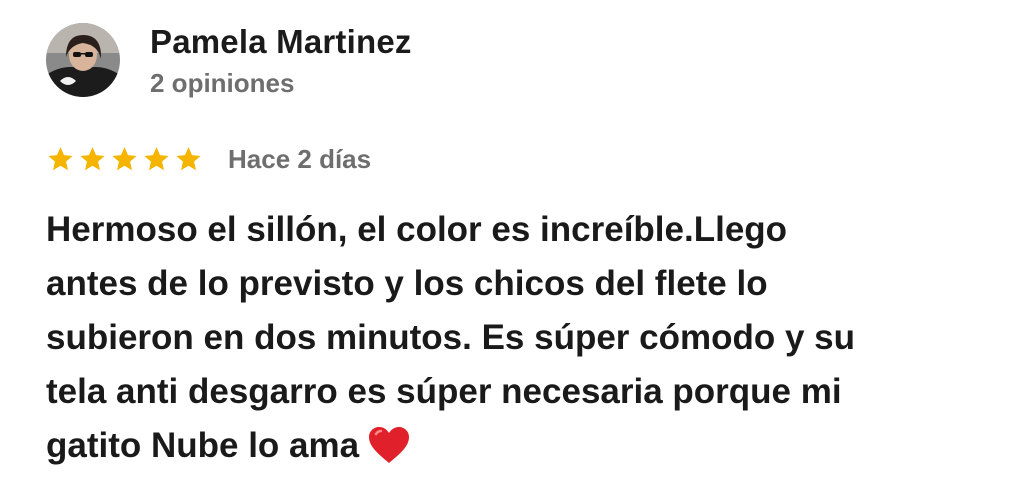 The image size is (1024, 491). What do you see at coordinates (203, 445) in the screenshot?
I see `review-text-line: gatito Nube lo ama` at bounding box center [203, 445].